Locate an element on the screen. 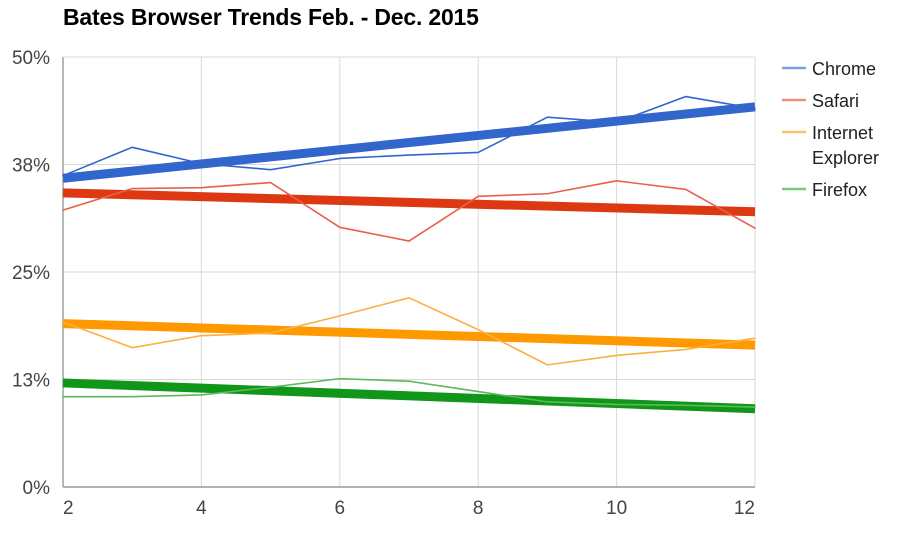 This screenshot has width=900, height=539. y-axis-tick-labels: 0% 13% 25% 38% 50% is located at coordinates (31, 273).